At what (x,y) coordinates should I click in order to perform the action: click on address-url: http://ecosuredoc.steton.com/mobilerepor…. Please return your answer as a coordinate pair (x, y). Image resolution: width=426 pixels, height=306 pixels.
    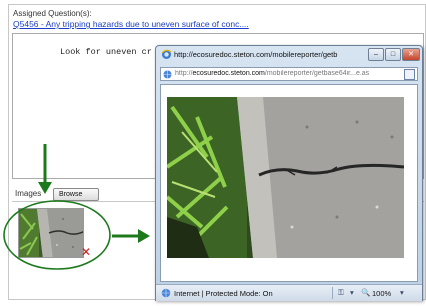
    Looking at the image, I should click on (286, 73).